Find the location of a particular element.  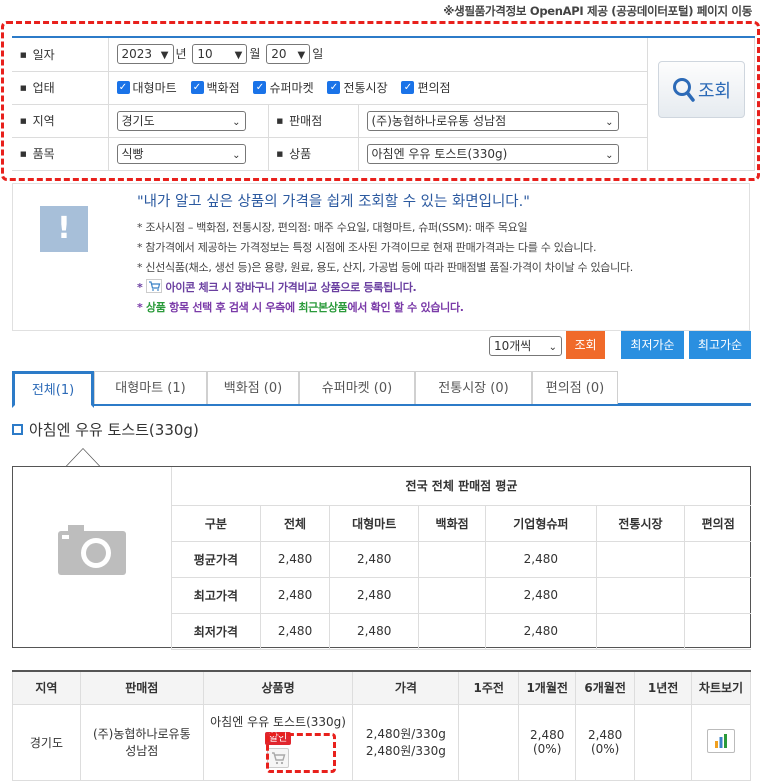

checkbox-traditional-market: ✓ 전통시장 is located at coordinates (357, 87).